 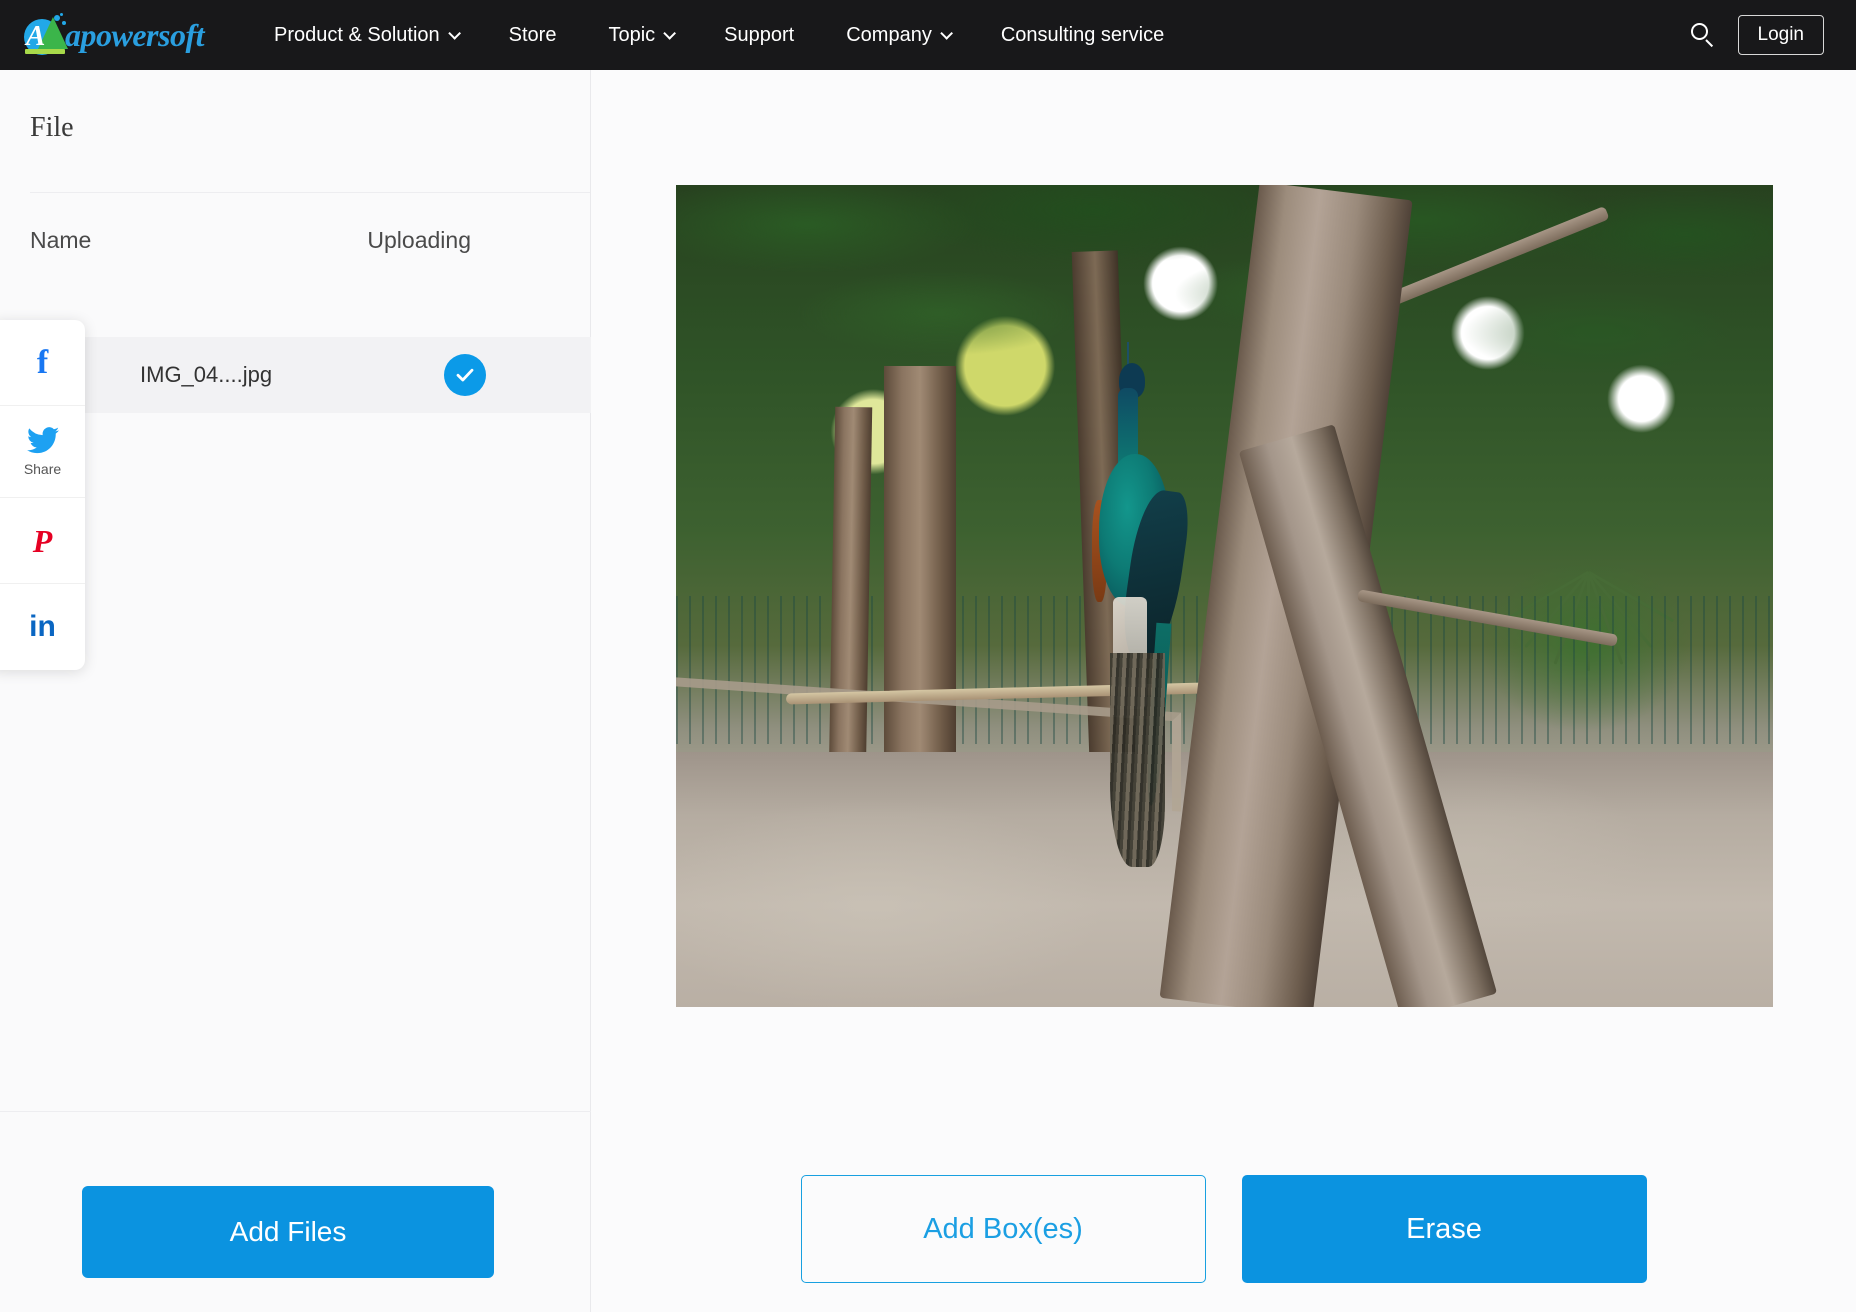 I want to click on login-button: Login, so click(x=1780, y=35).